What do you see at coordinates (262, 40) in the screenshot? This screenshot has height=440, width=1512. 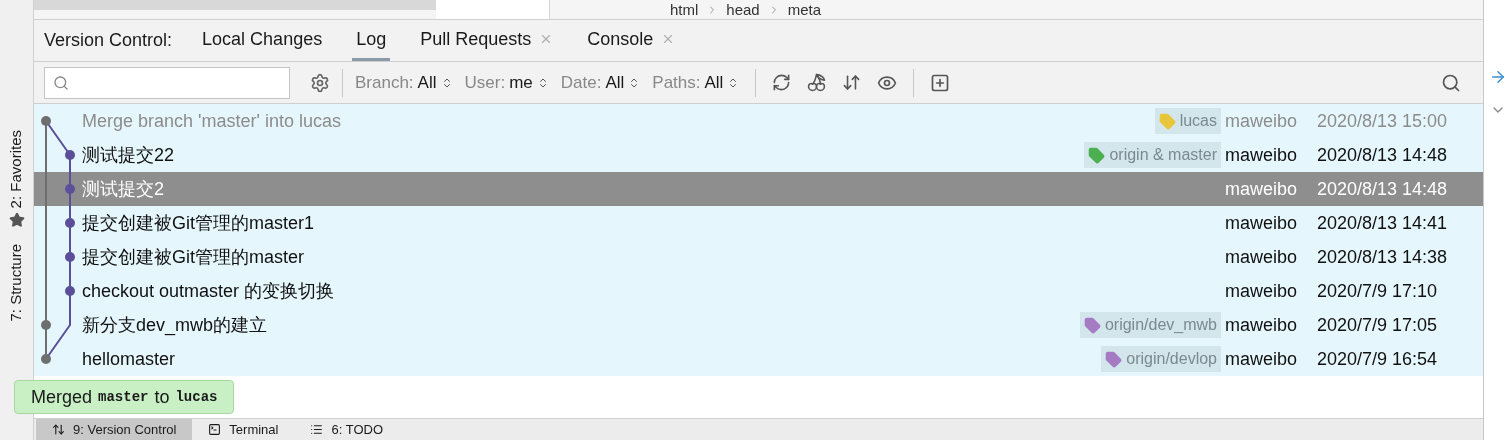 I see `tab: Local Changes` at bounding box center [262, 40].